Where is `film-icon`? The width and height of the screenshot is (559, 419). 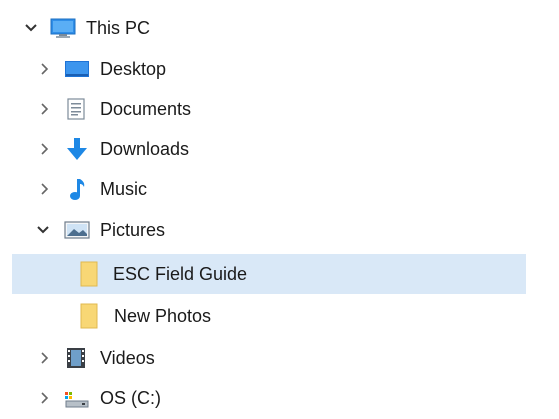 film-icon is located at coordinates (77, 358).